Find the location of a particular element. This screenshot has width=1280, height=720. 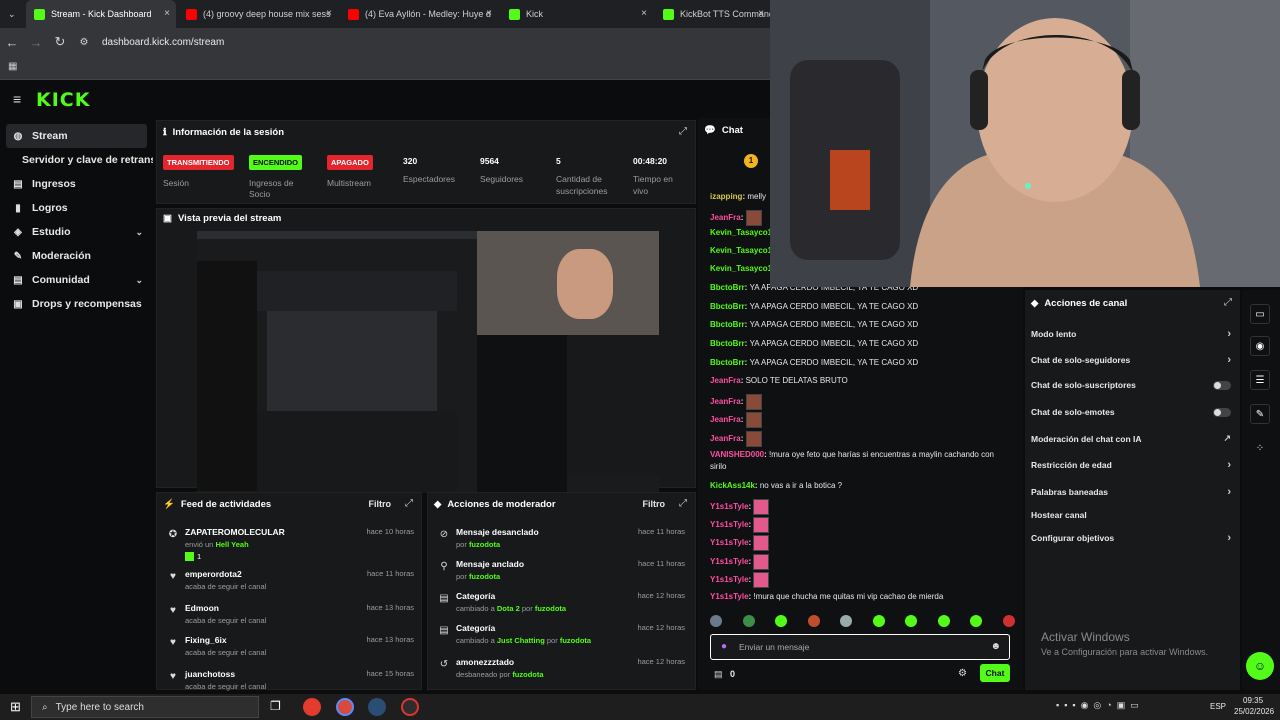

tools-rail-icon: ✎ is located at coordinates (1260, 414).